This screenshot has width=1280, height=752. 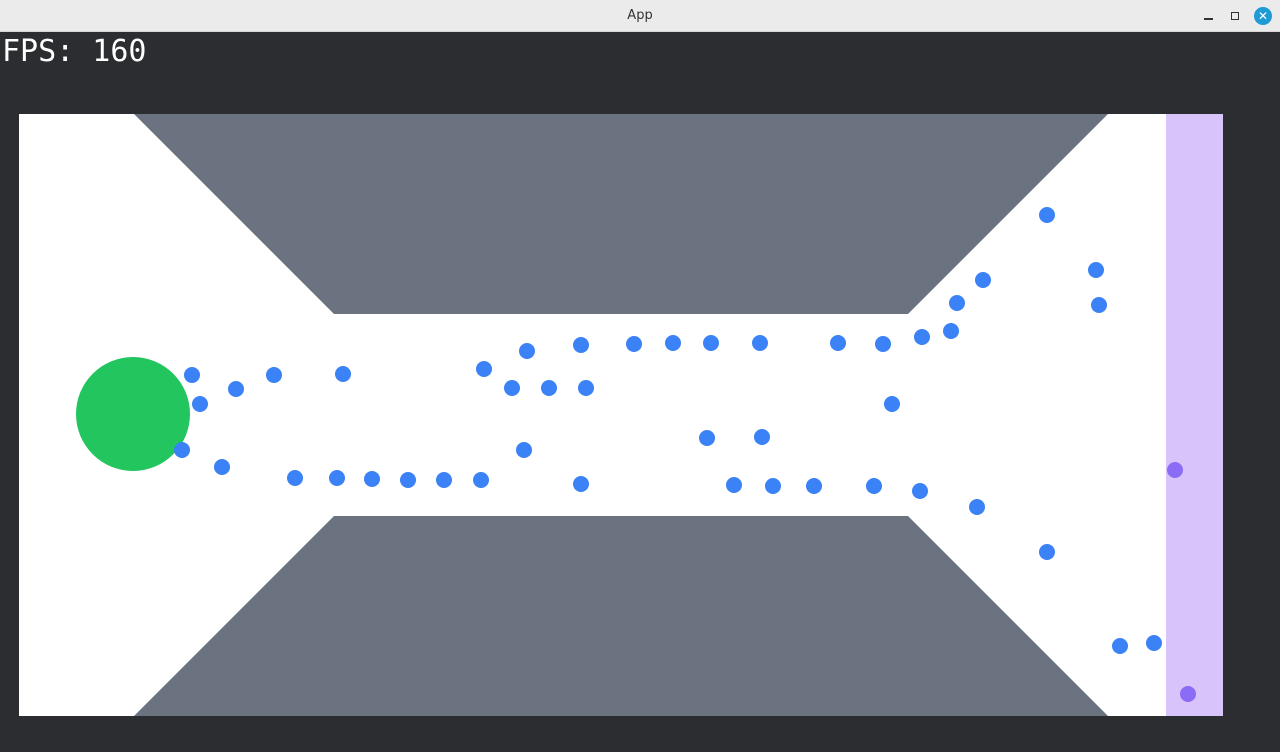 What do you see at coordinates (1194, 415) in the screenshot?
I see `goal-zone` at bounding box center [1194, 415].